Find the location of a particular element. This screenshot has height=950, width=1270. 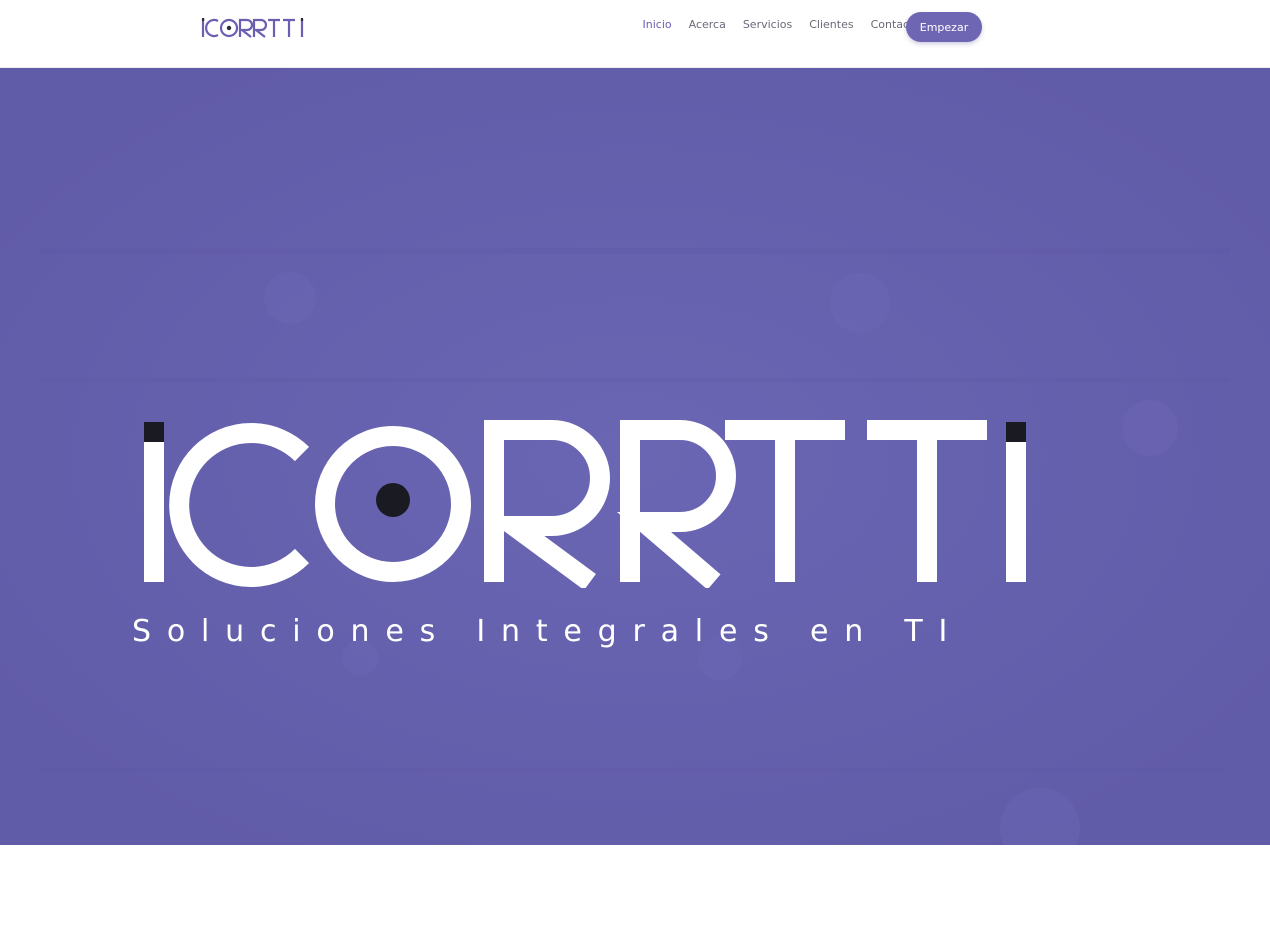

hero-tagline: Soluciones Integrales en TI is located at coordinates (548, 631).